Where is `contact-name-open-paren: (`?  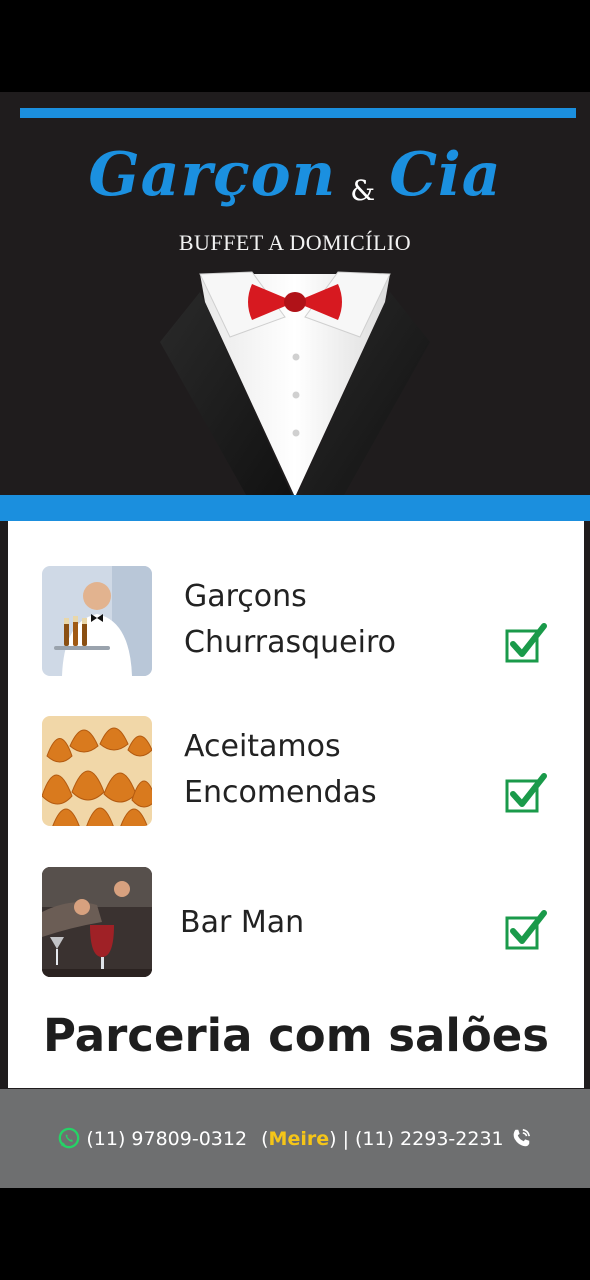
contact-name-open-paren: ( is located at coordinates (265, 1139).